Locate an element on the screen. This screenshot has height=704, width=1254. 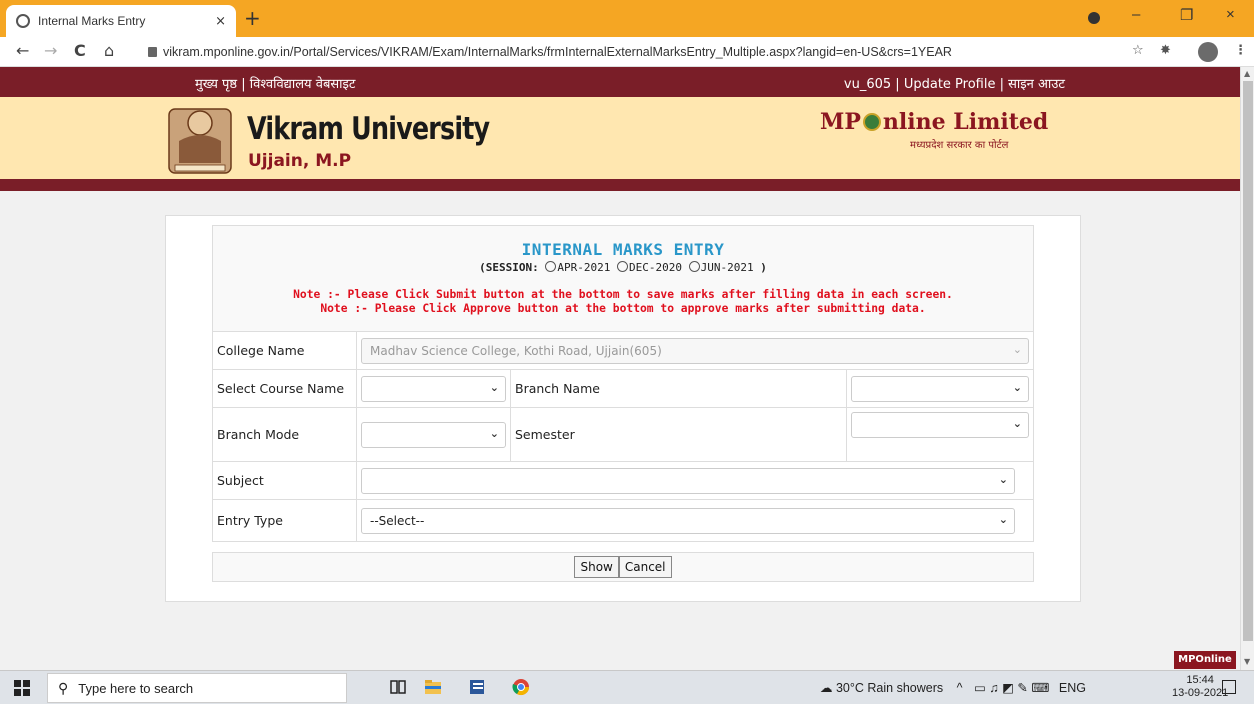
session-selector: (SESSION: APR-2021 DEC-2020 JUN-2021 ) is located at coordinates (623, 267).